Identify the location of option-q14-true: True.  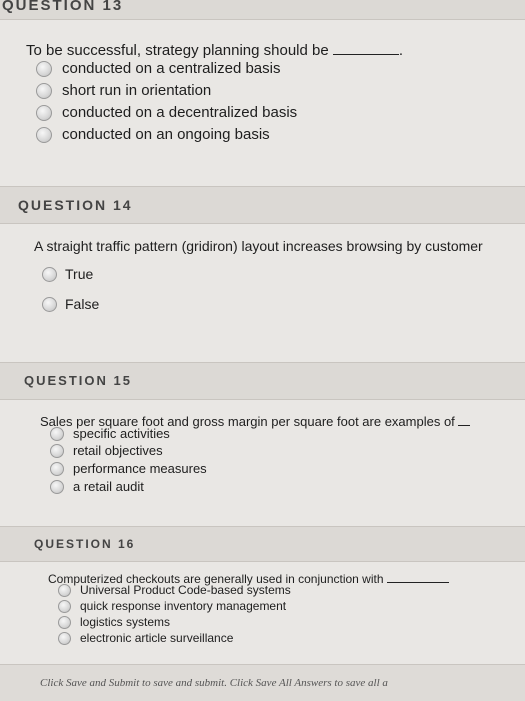
(67, 274).